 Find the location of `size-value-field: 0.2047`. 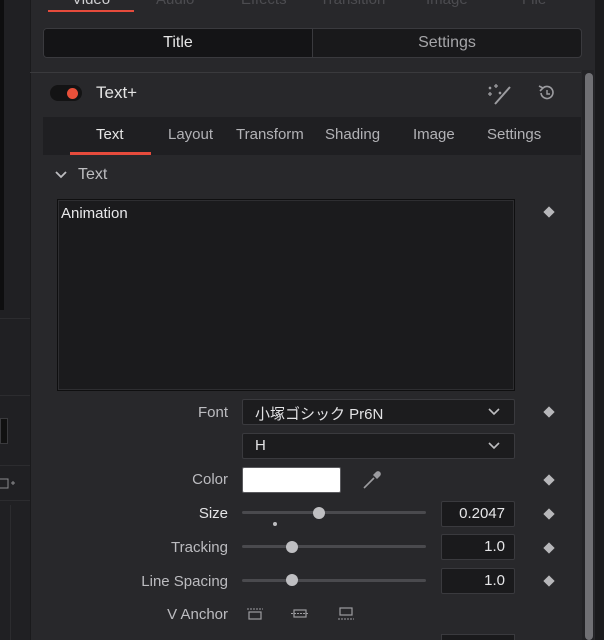

size-value-field: 0.2047 is located at coordinates (478, 514).